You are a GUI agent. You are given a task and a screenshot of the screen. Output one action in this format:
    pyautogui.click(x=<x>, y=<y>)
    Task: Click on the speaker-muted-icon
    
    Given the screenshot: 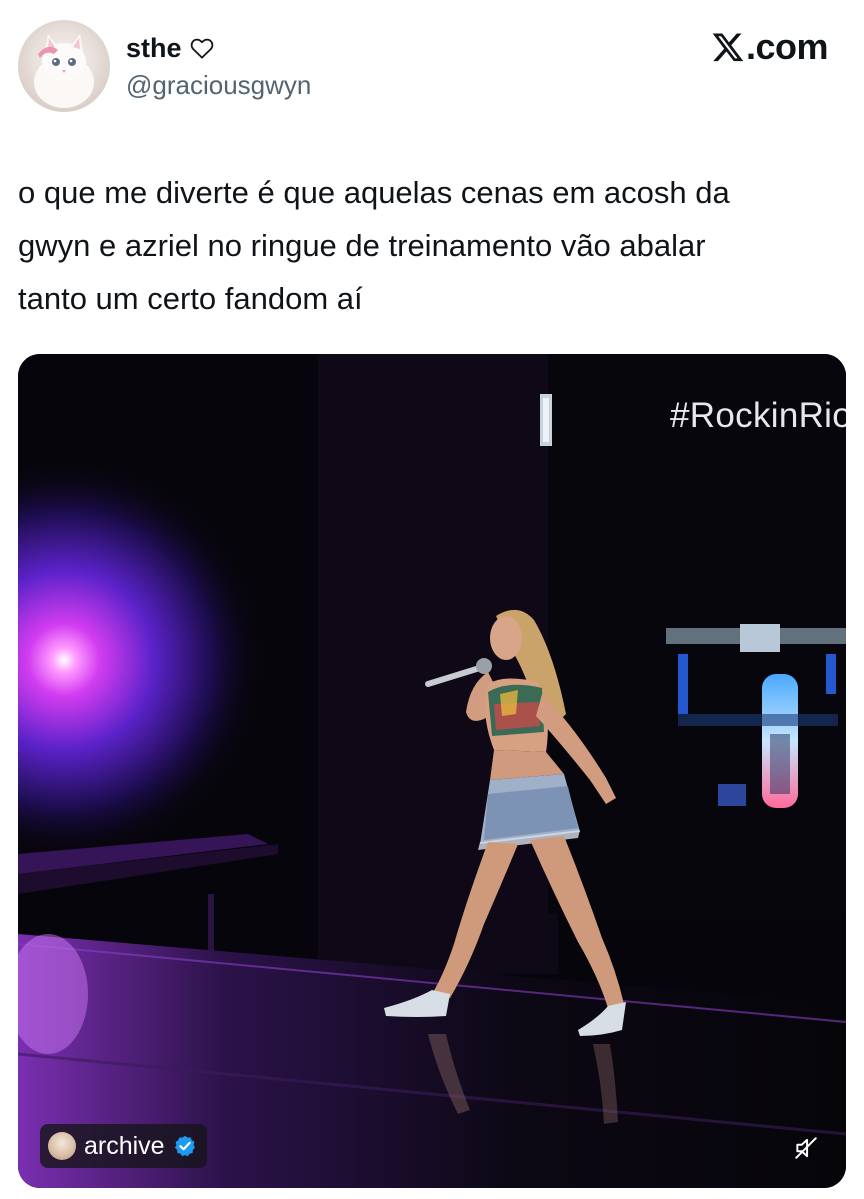 What is the action you would take?
    pyautogui.click(x=806, y=1148)
    